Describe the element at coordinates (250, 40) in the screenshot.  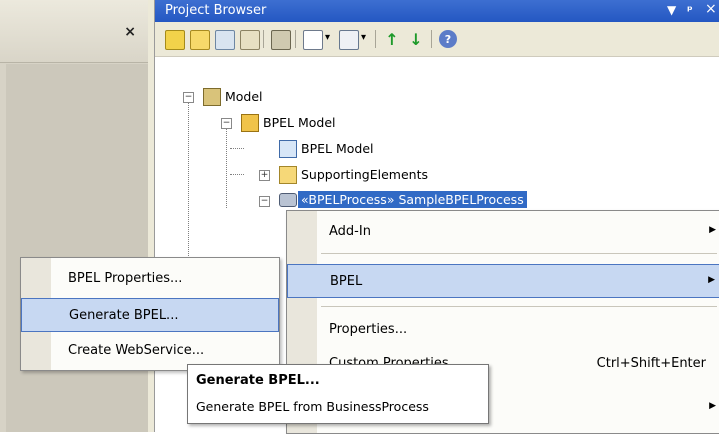
I see `new-element-icon` at that location.